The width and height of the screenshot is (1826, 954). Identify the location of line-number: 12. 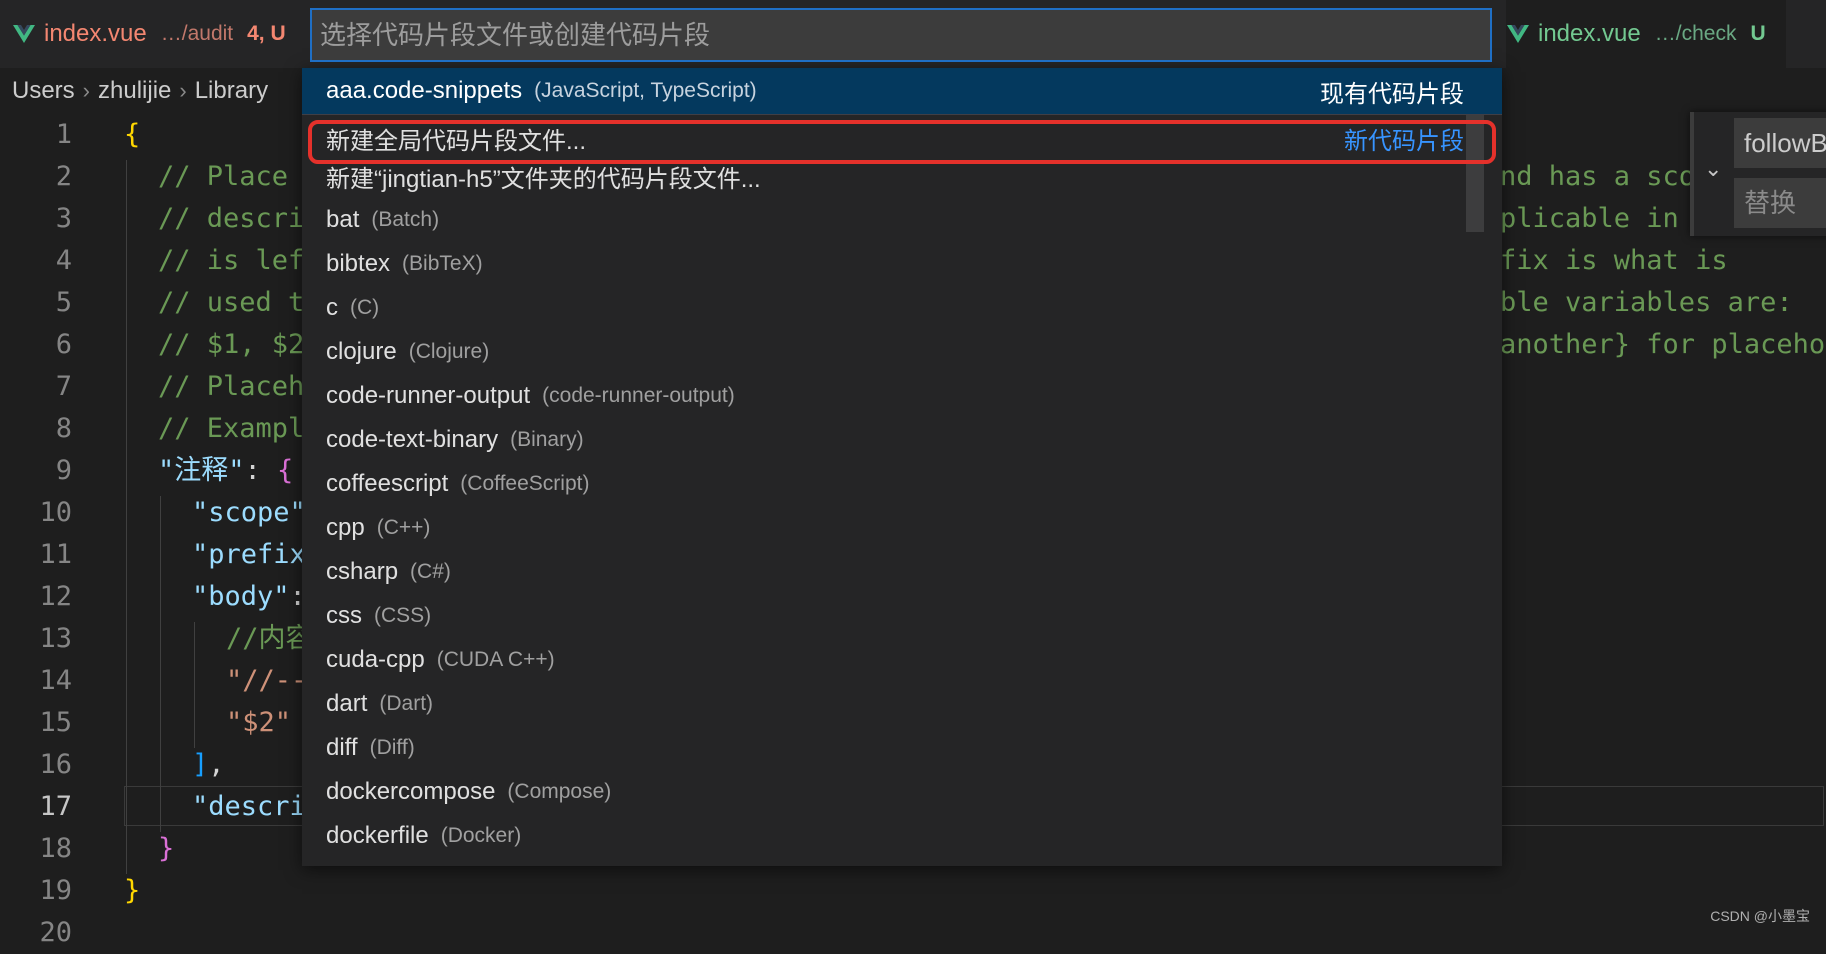
(55, 596).